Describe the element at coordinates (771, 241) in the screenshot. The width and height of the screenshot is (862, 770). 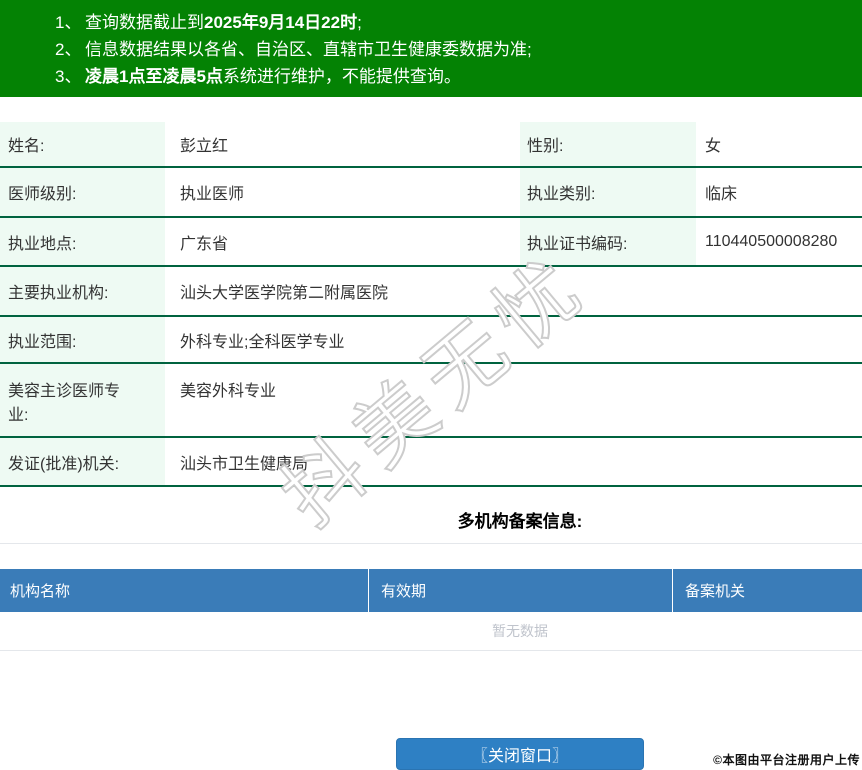
I see `cert-no-value: 110440500008280` at that location.